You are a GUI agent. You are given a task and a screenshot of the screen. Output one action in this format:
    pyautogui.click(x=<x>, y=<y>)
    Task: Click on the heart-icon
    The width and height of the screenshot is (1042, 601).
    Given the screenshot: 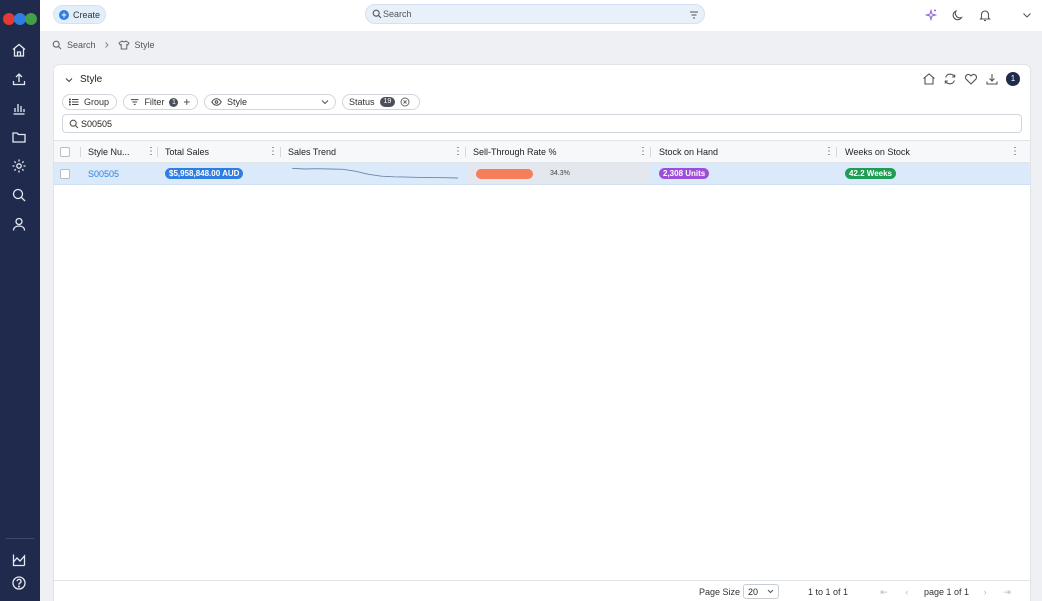 What is the action you would take?
    pyautogui.click(x=971, y=79)
    